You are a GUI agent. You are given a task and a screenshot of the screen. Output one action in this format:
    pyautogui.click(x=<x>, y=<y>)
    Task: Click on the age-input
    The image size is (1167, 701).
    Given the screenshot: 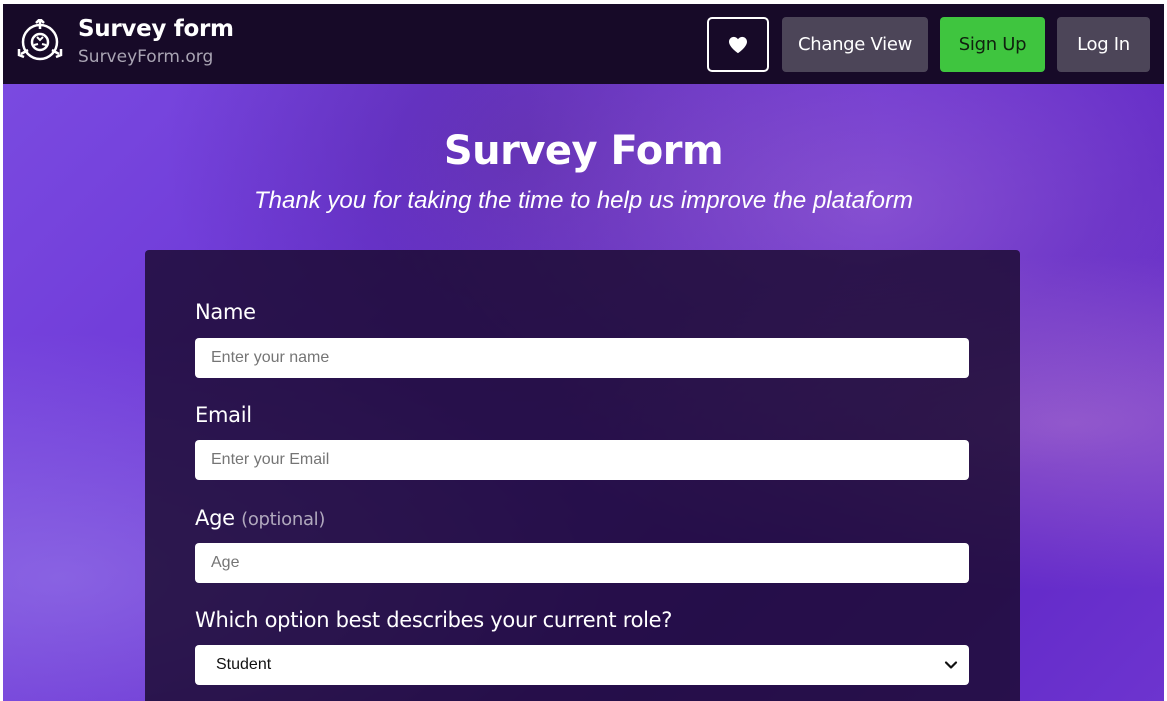 What is the action you would take?
    pyautogui.click(x=582, y=563)
    